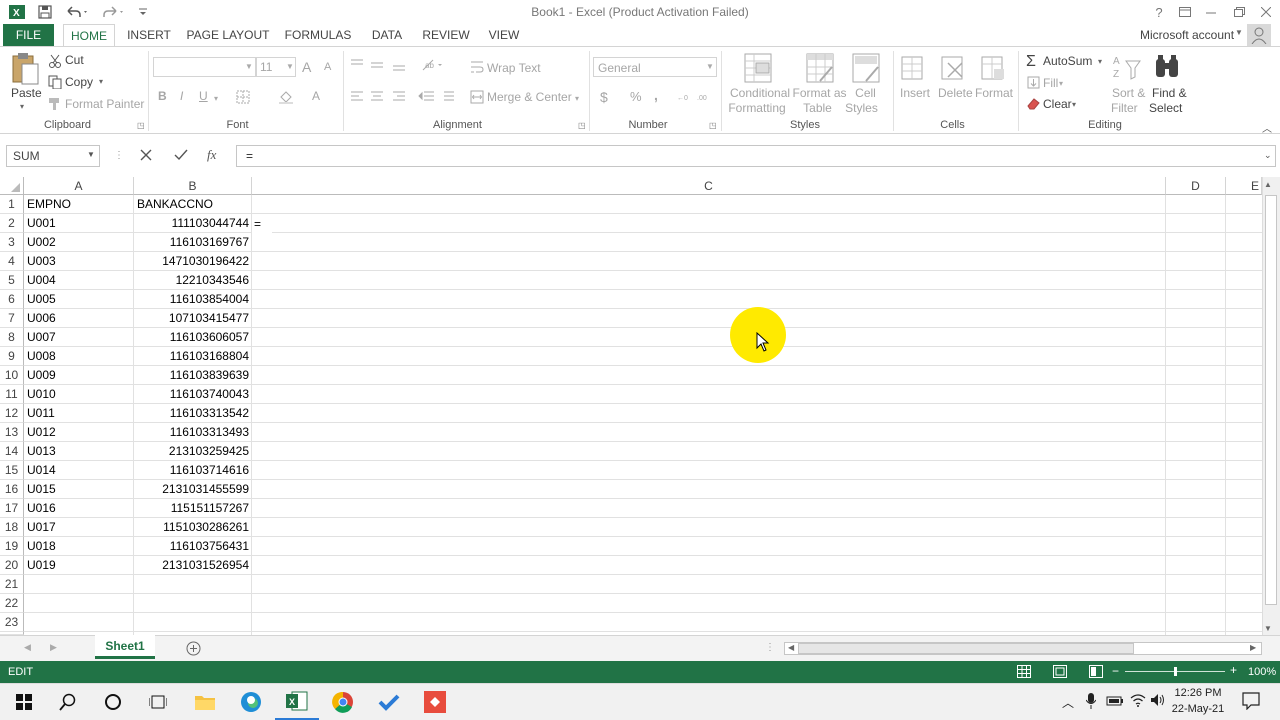 The height and width of the screenshot is (720, 1280). What do you see at coordinates (79, 527) in the screenshot?
I see `cell-a: U017` at bounding box center [79, 527].